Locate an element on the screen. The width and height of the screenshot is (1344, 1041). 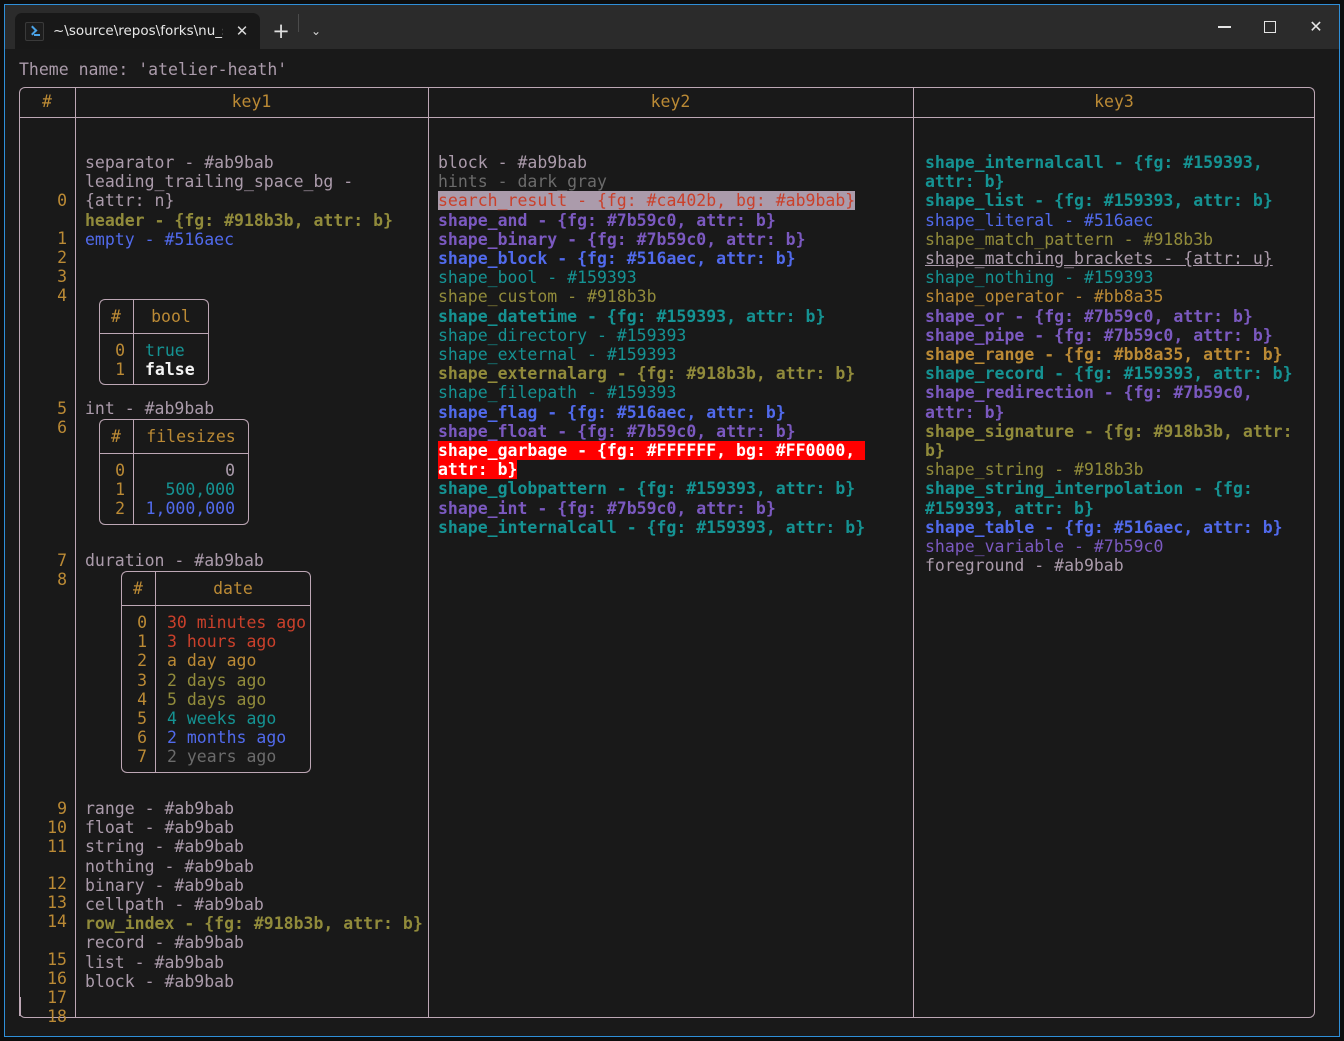
inner-row-value: 1,000,000 is located at coordinates (190, 509).